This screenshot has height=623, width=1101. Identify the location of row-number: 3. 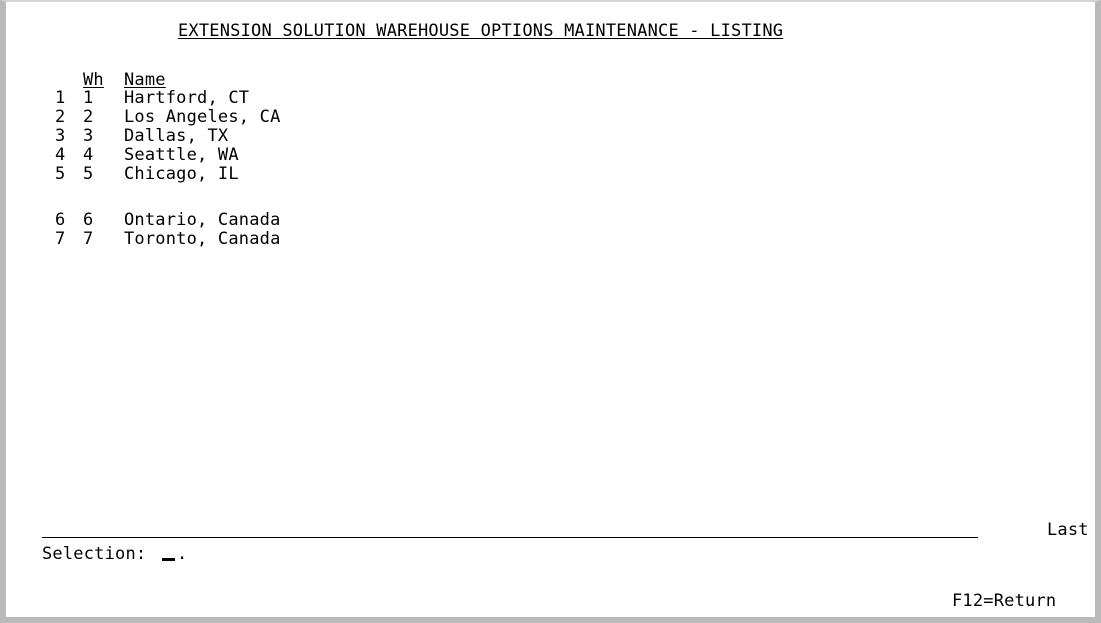
(60, 136).